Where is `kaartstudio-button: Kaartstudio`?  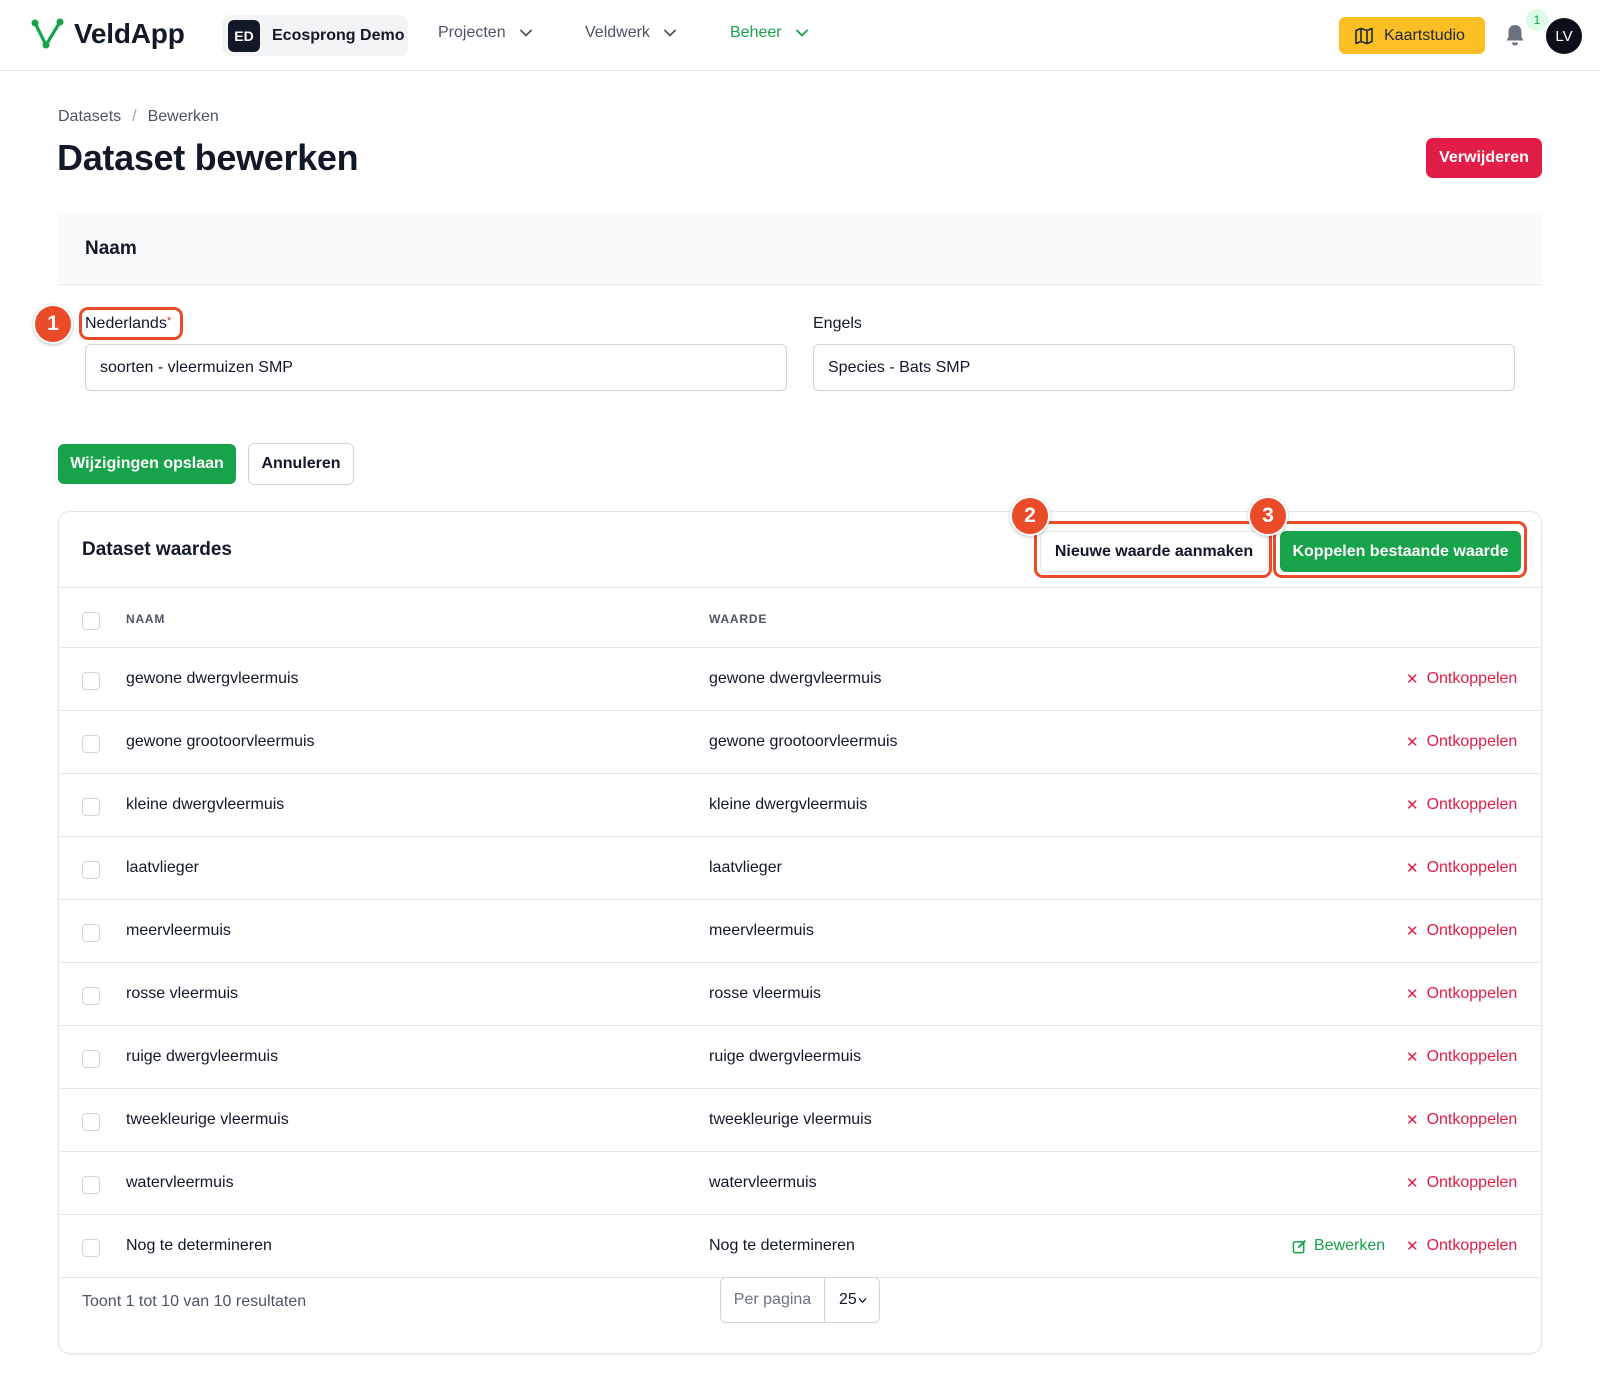
kaartstudio-button: Kaartstudio is located at coordinates (1412, 35).